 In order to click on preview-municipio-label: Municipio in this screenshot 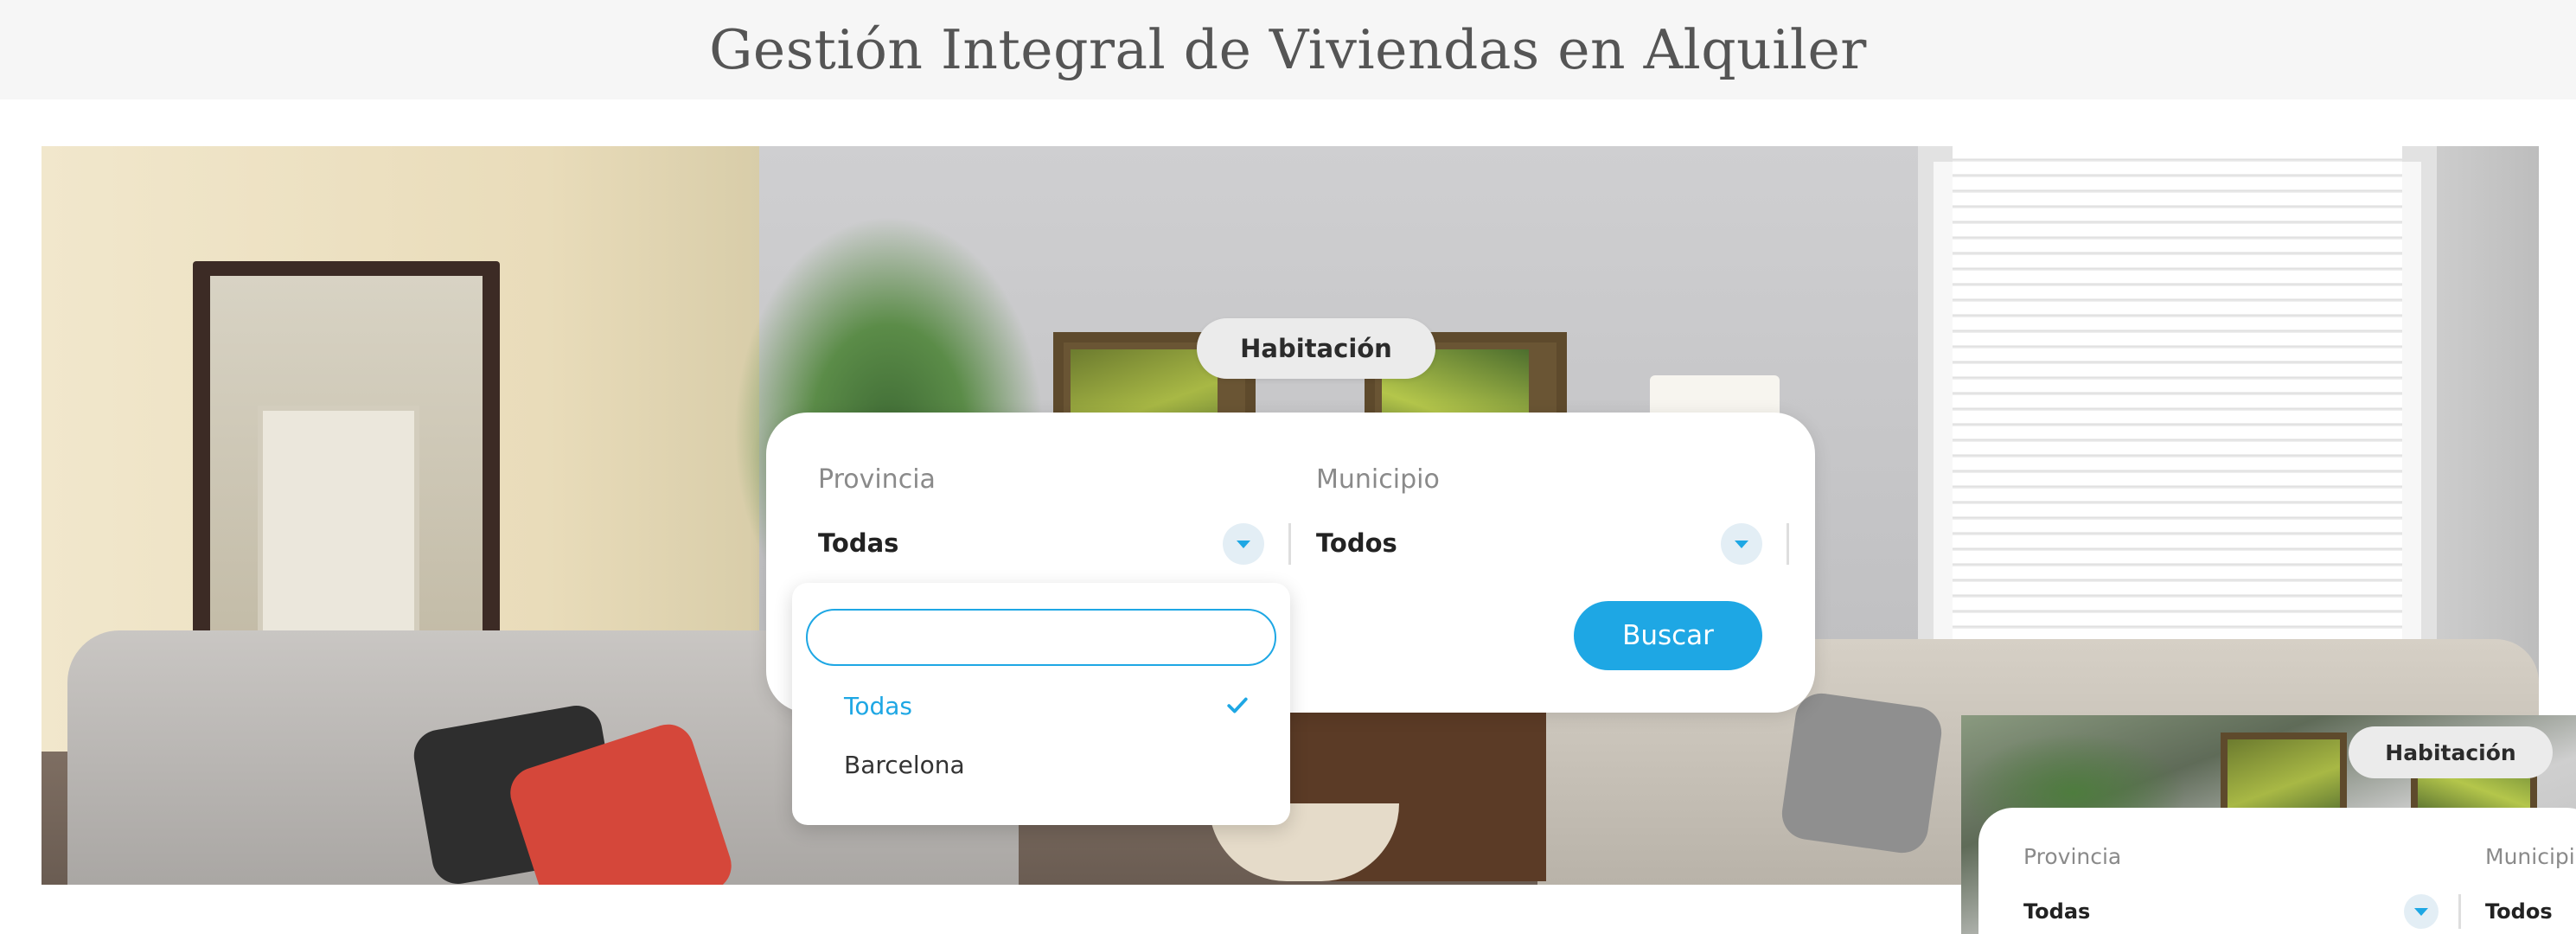, I will do `click(2530, 856)`.